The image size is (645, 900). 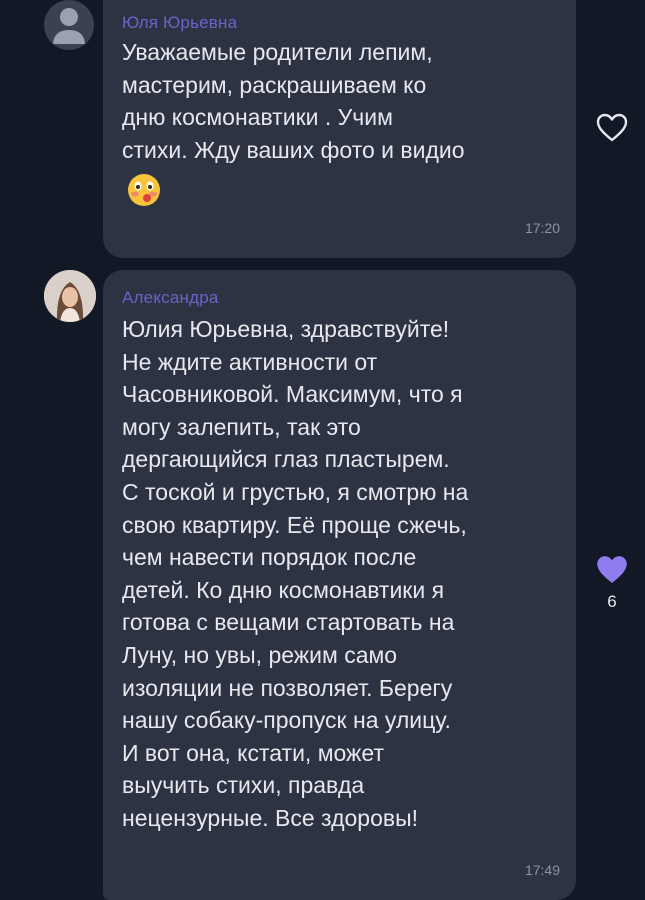 I want to click on message-line: дергающийся глаз пластырем., so click(x=286, y=459).